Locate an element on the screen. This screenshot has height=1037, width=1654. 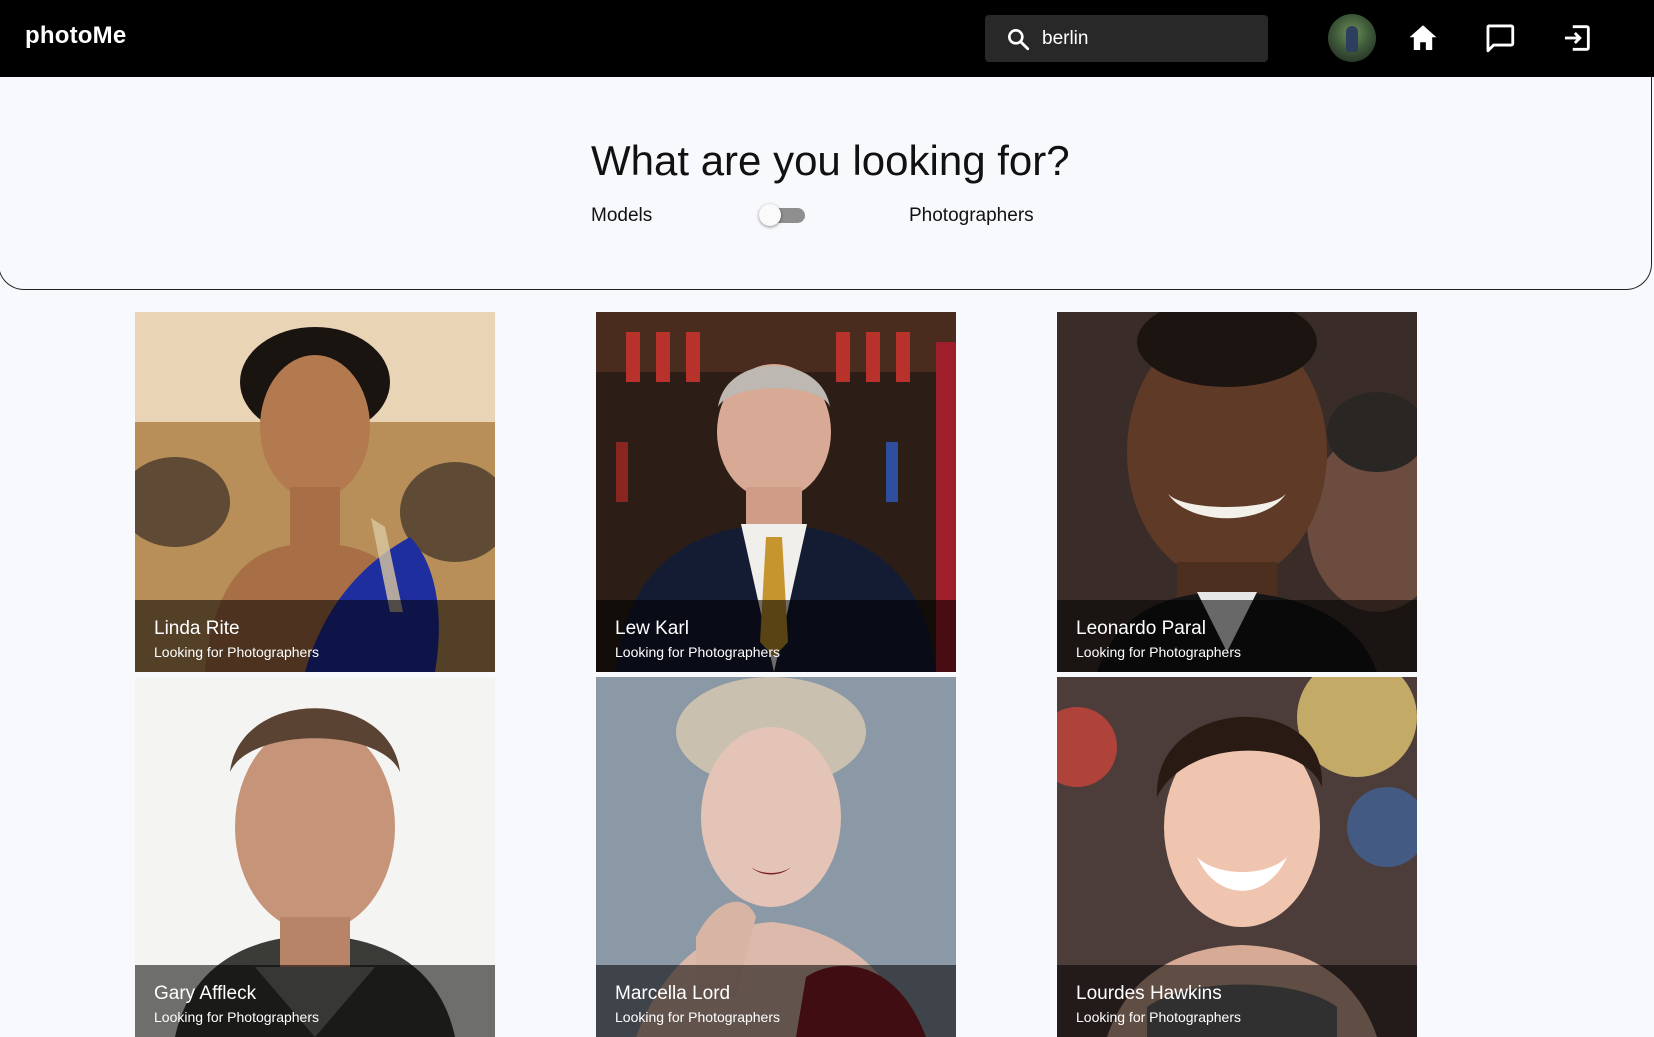
profile-card: Linda Rite Looking for Photographers is located at coordinates (315, 492).